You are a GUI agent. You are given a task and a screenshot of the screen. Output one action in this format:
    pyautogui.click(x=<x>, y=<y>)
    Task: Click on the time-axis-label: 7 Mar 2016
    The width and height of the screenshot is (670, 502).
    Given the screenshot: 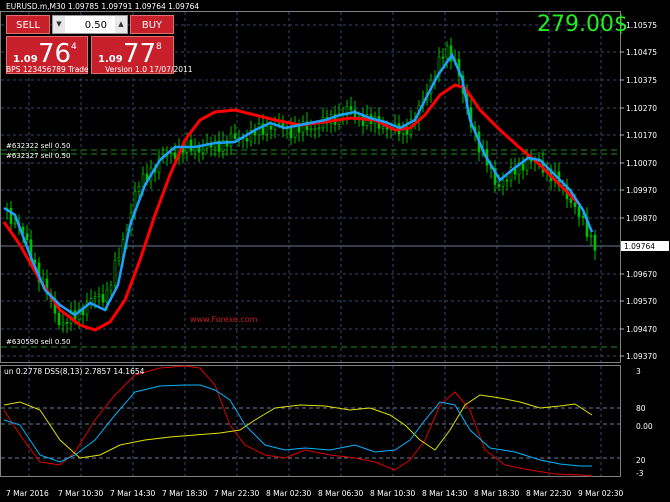 What is the action you would take?
    pyautogui.click(x=27, y=493)
    